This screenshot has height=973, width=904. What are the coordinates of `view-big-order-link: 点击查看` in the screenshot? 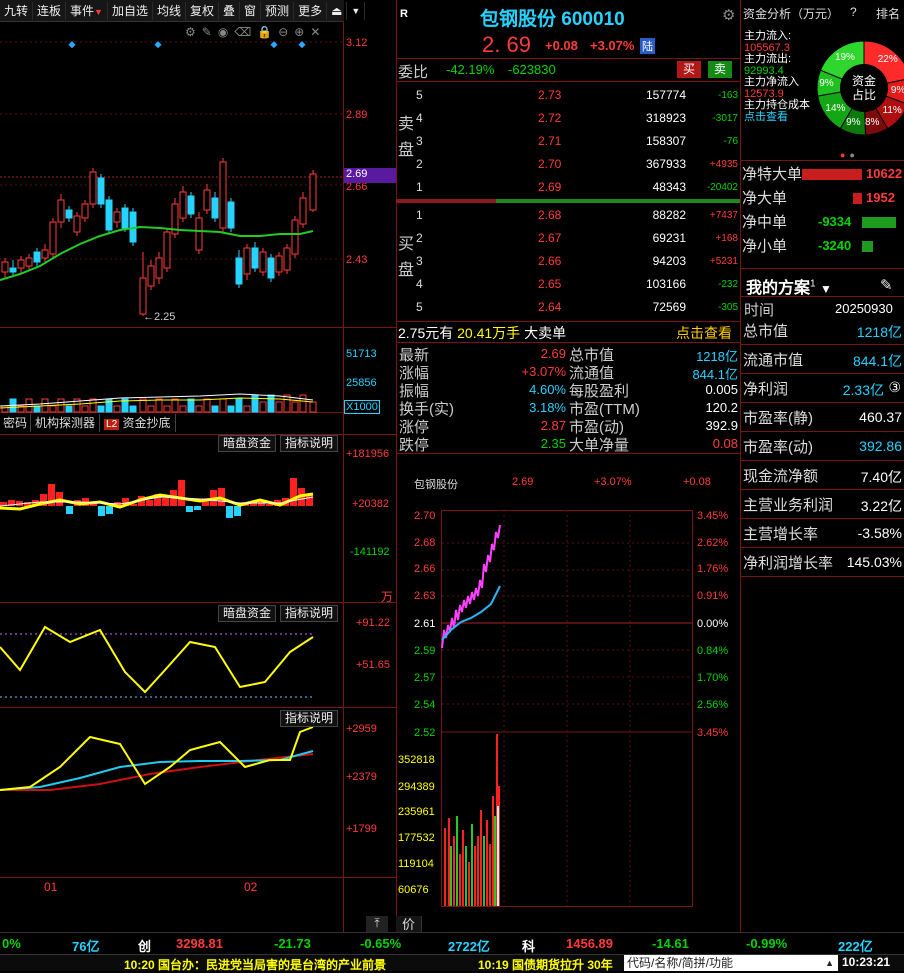 It's located at (704, 333).